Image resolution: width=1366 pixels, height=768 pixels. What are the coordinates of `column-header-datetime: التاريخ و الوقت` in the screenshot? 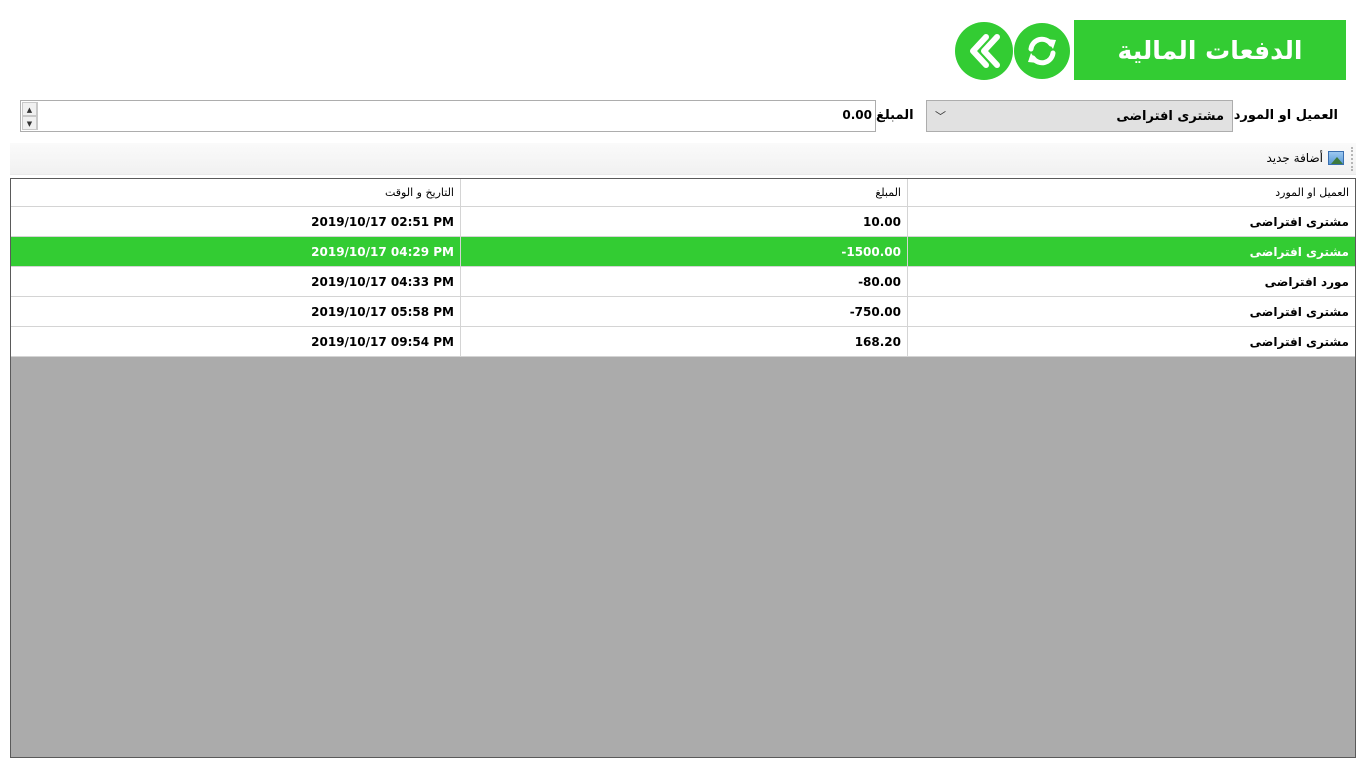 It's located at (235, 192).